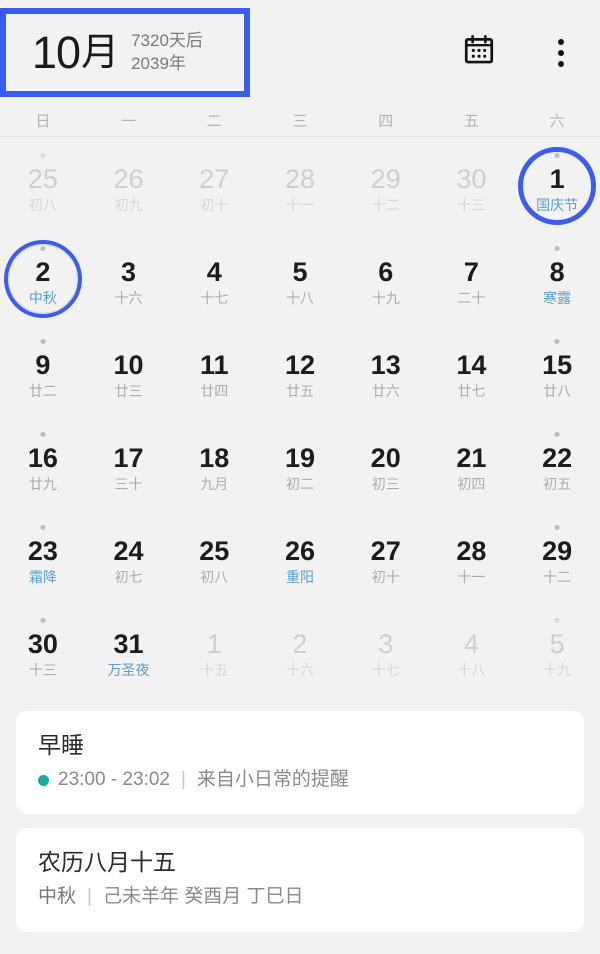 This screenshot has width=600, height=954. I want to click on weekday-label-1: 一, so click(129, 121).